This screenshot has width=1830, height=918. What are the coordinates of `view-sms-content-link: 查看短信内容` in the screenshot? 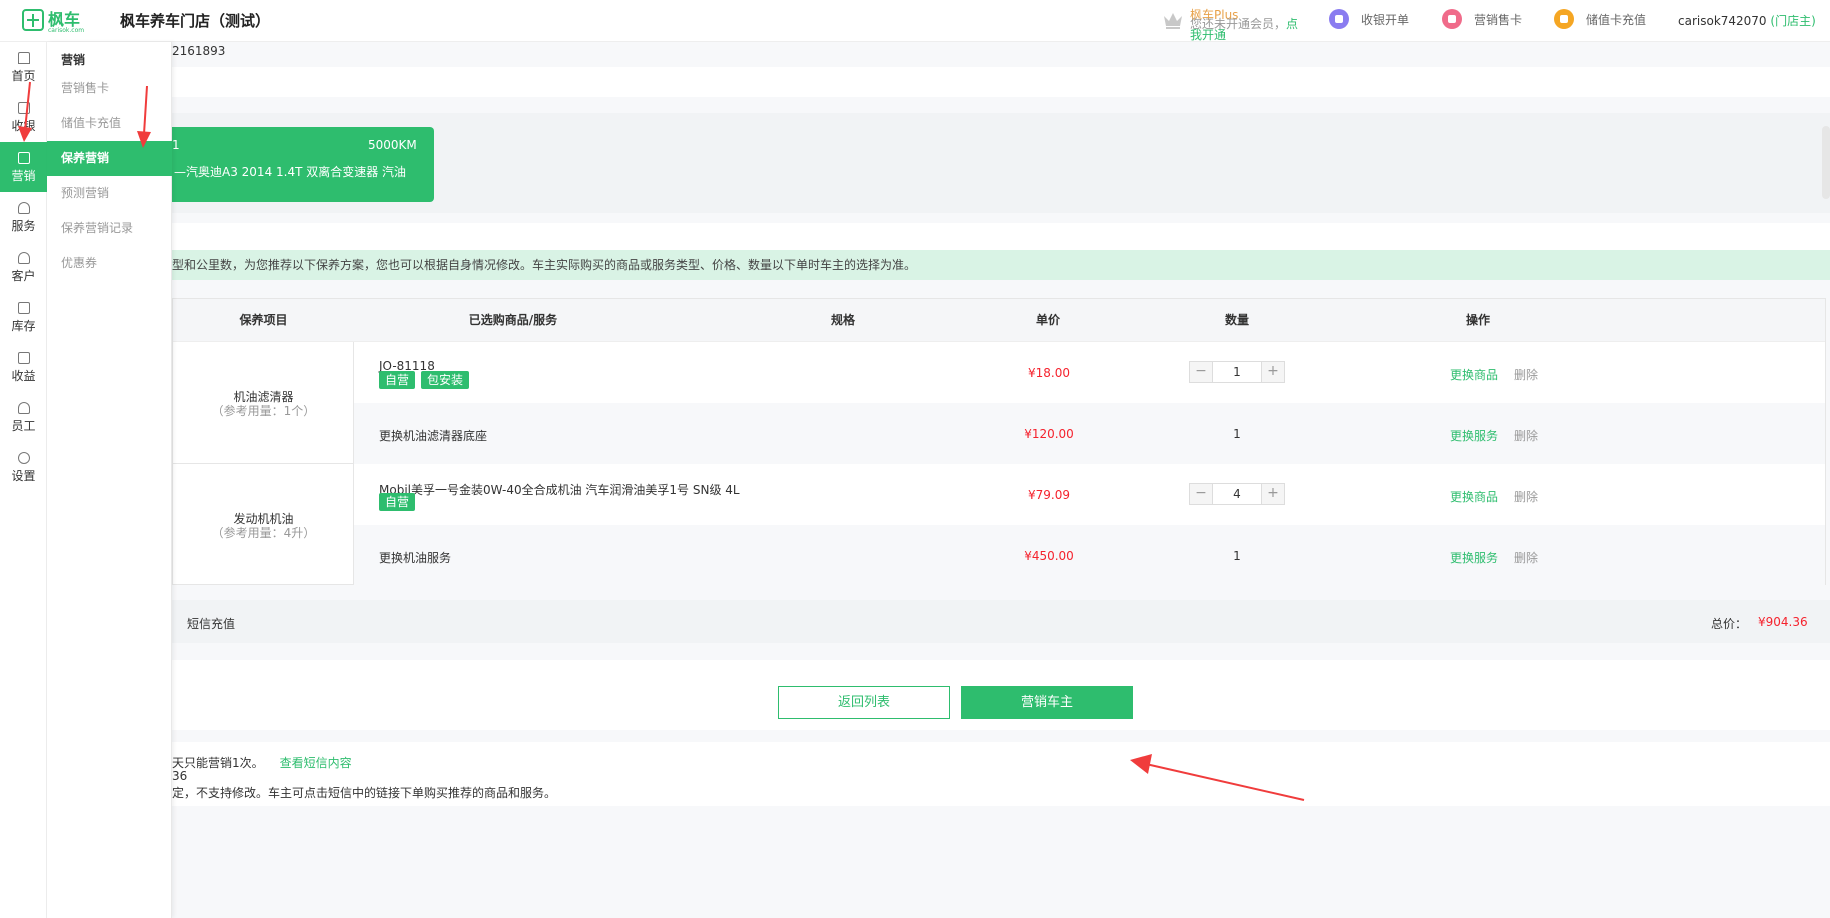 It's located at (316, 763).